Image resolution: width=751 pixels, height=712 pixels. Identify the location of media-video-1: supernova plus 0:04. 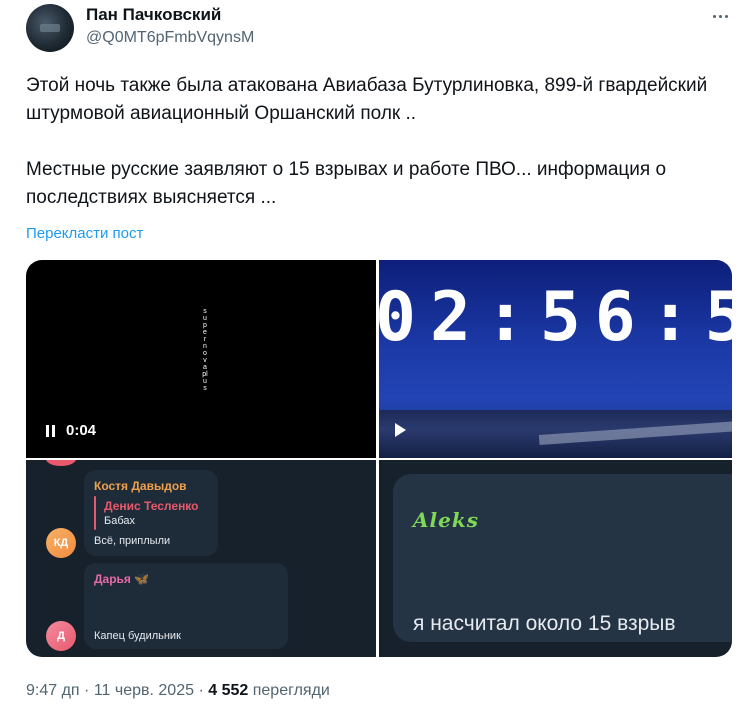
(201, 359).